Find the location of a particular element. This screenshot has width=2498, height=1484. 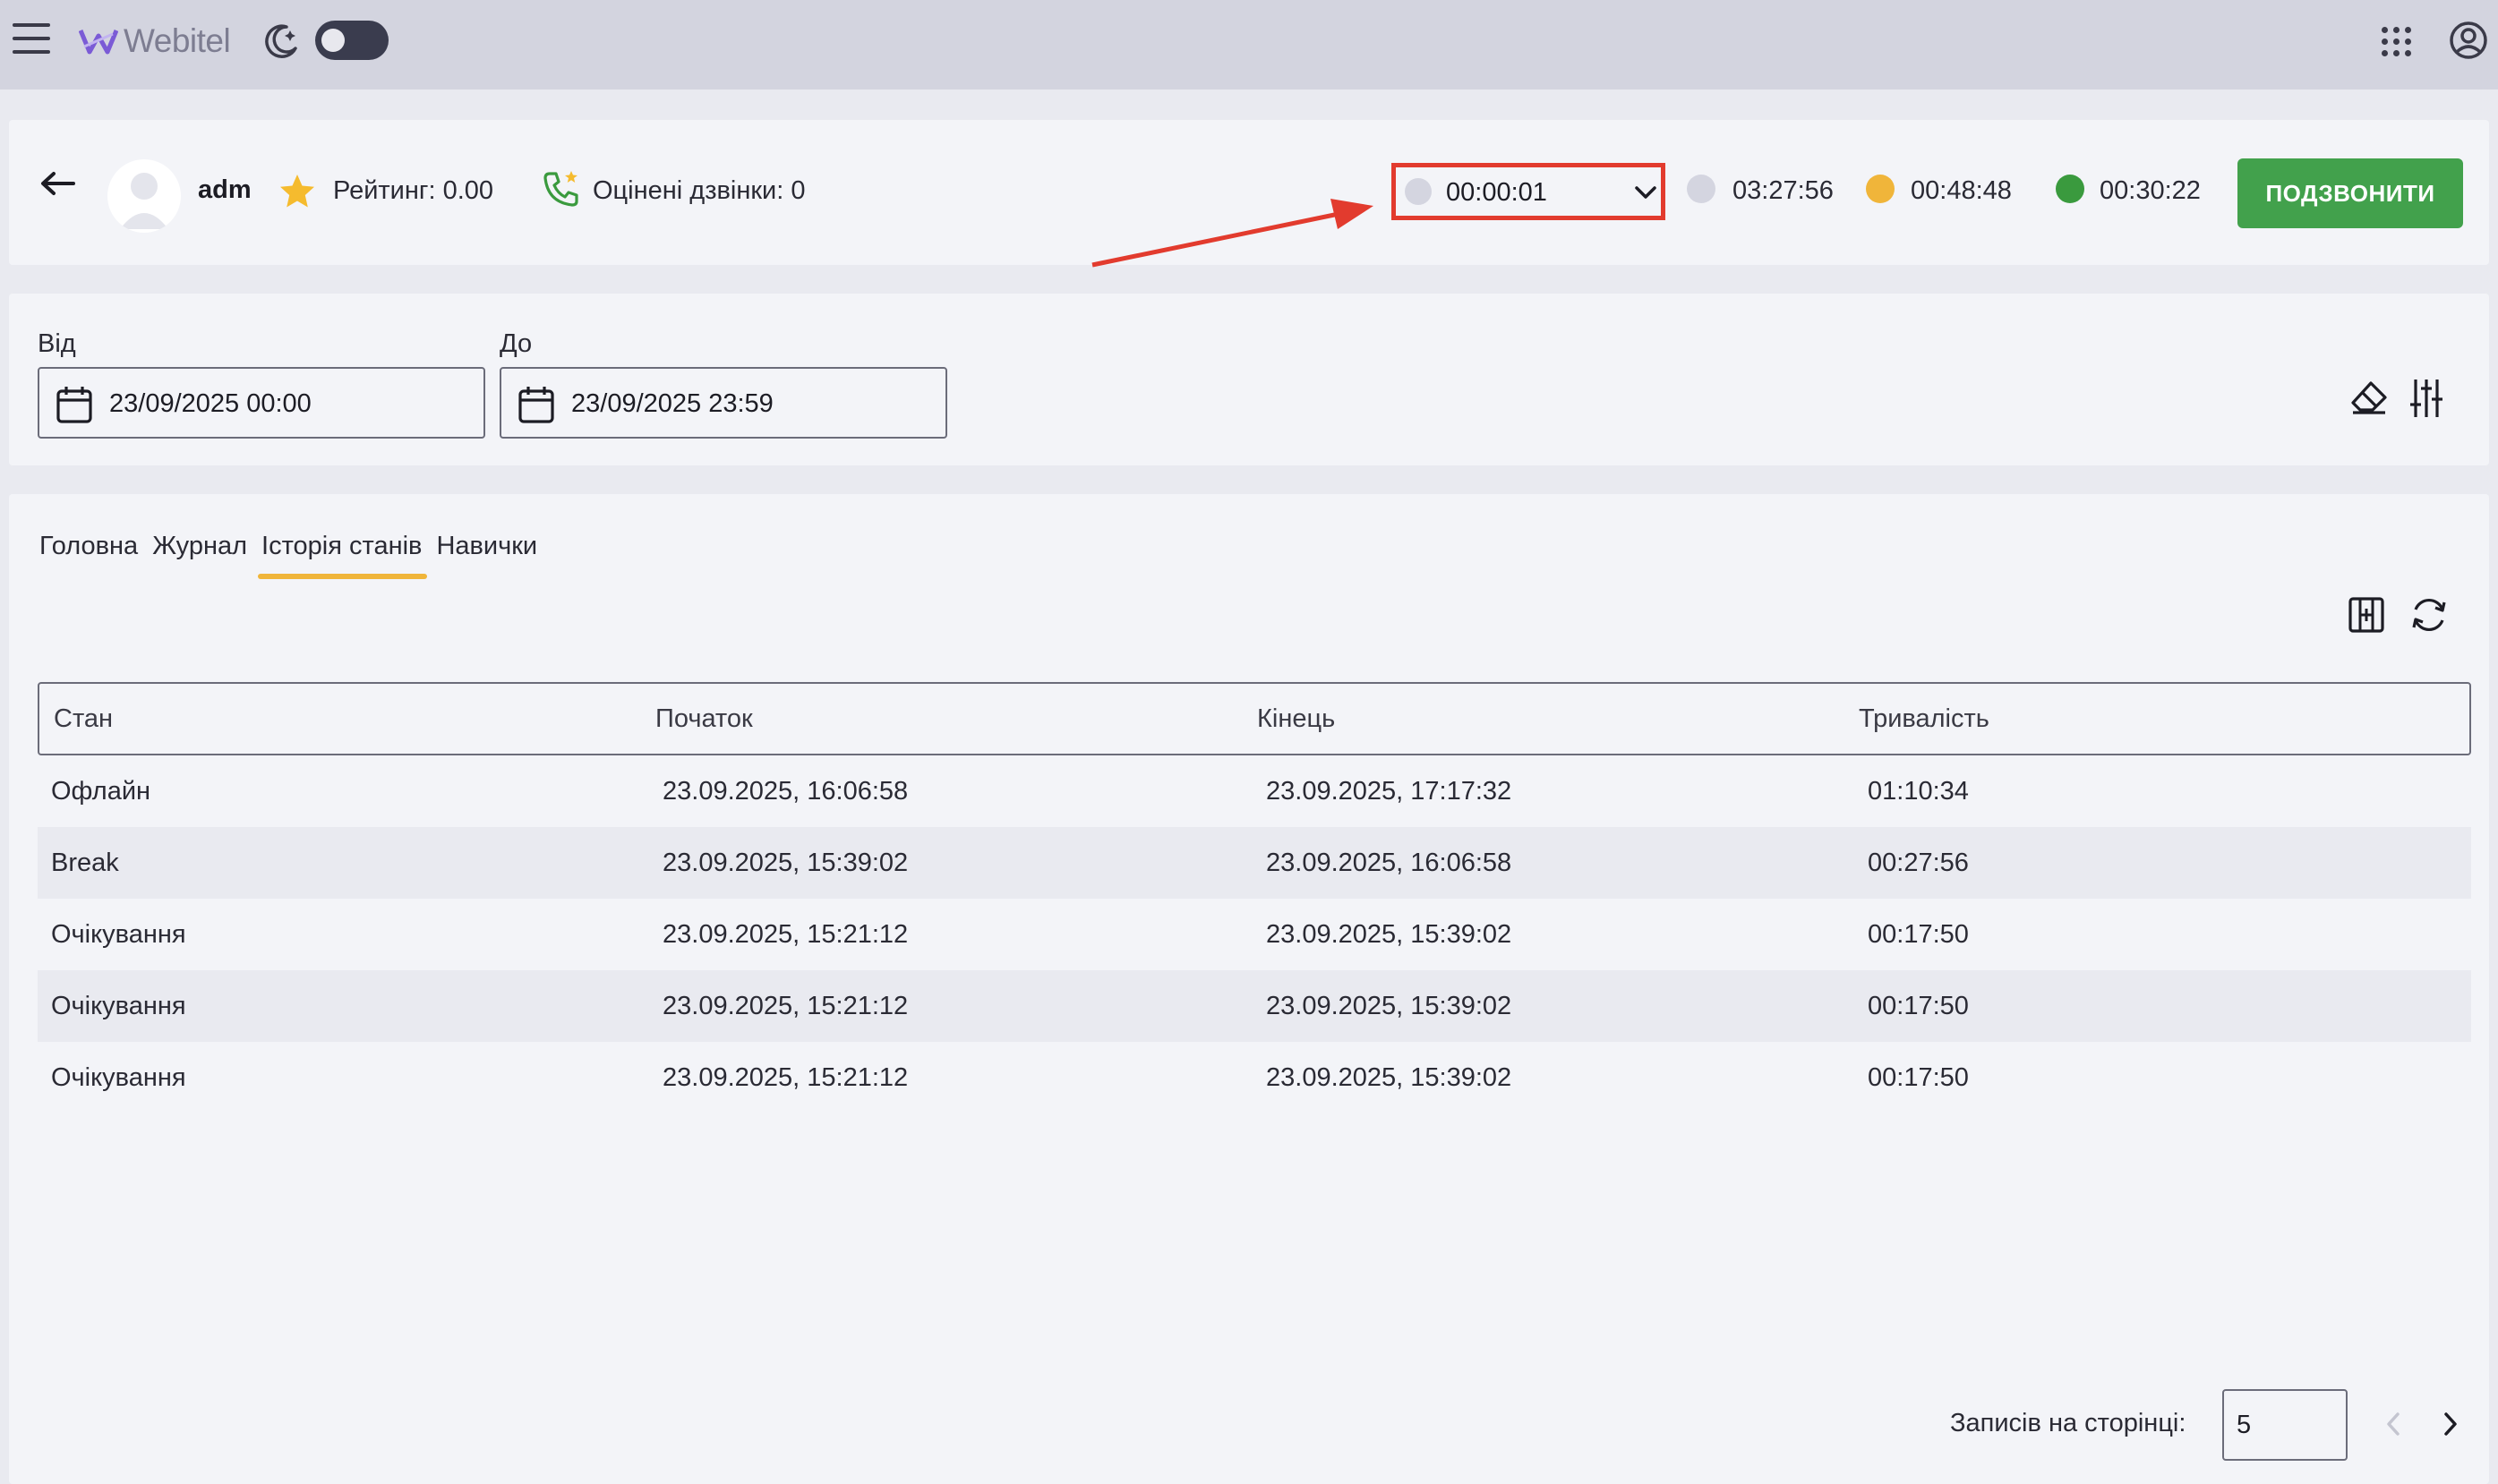

tab-skills: Навички is located at coordinates (486, 553).